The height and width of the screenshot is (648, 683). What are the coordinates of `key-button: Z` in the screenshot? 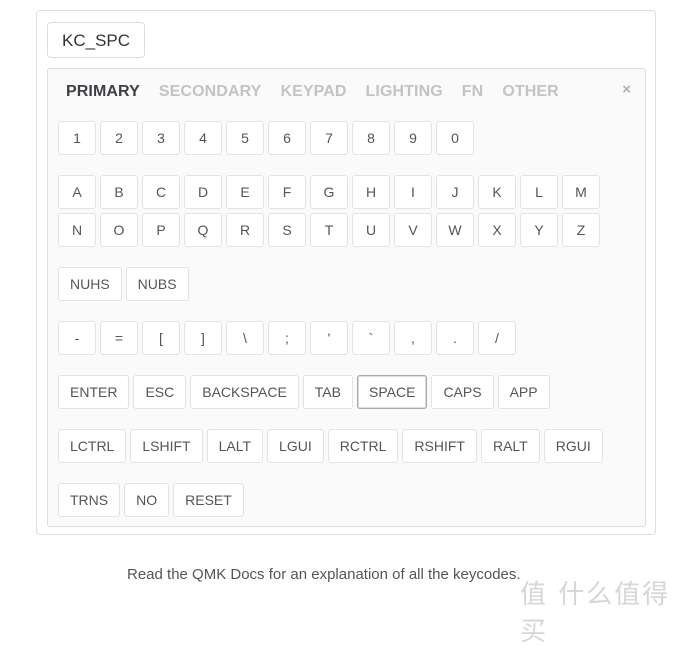 It's located at (581, 230).